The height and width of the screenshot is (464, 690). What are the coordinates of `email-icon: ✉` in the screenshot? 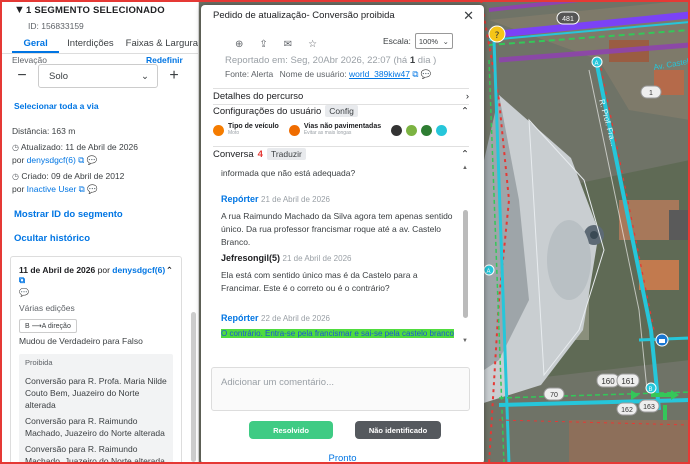 It's located at (288, 44).